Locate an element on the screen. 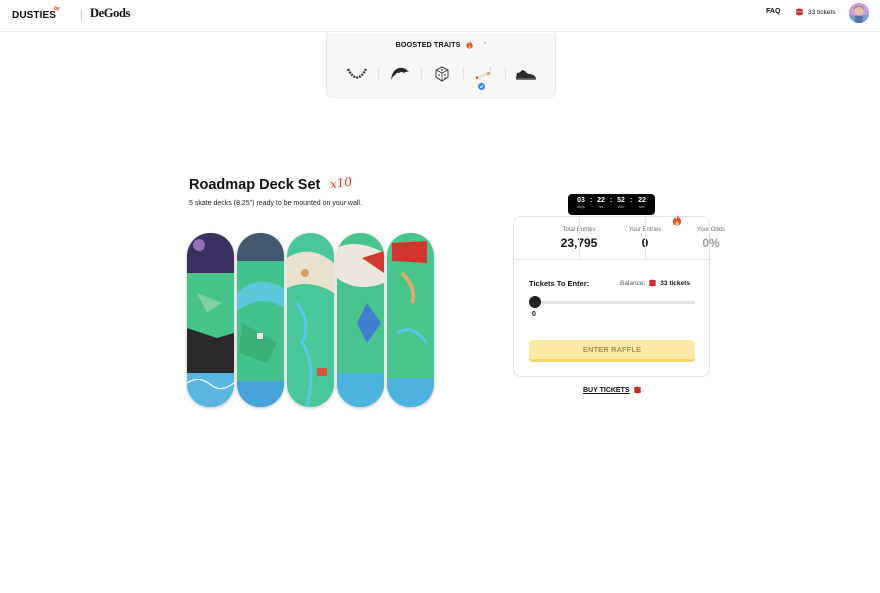 The width and height of the screenshot is (880, 593). enter-raffle-button: ENTER RAFFLE is located at coordinates (612, 351).